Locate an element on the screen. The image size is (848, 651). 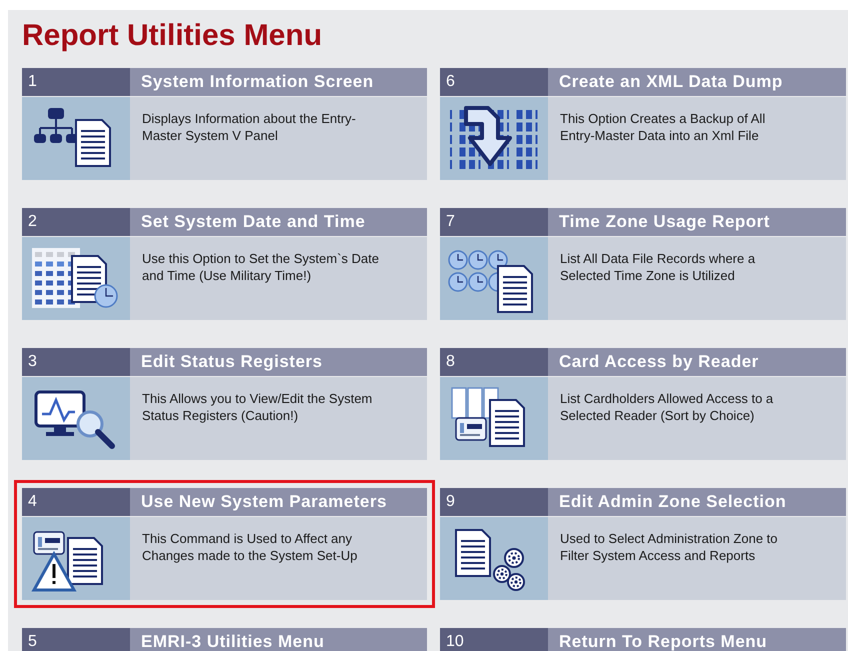
menu-tile: 7 Time Zone Usage Report List All Data File Records where a Selected Time Zone is Utilized is located at coordinates (640, 264).